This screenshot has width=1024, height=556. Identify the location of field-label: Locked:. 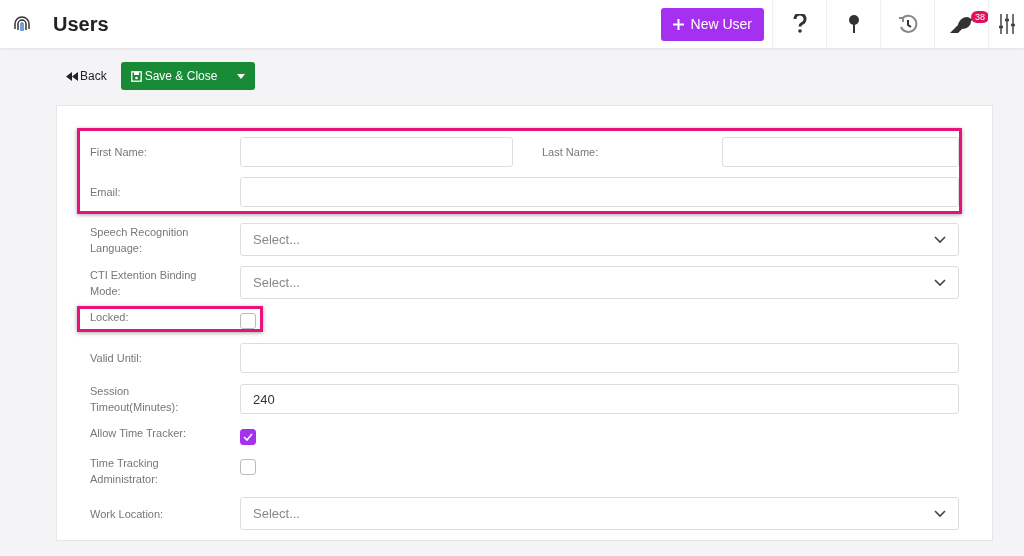
(110, 317).